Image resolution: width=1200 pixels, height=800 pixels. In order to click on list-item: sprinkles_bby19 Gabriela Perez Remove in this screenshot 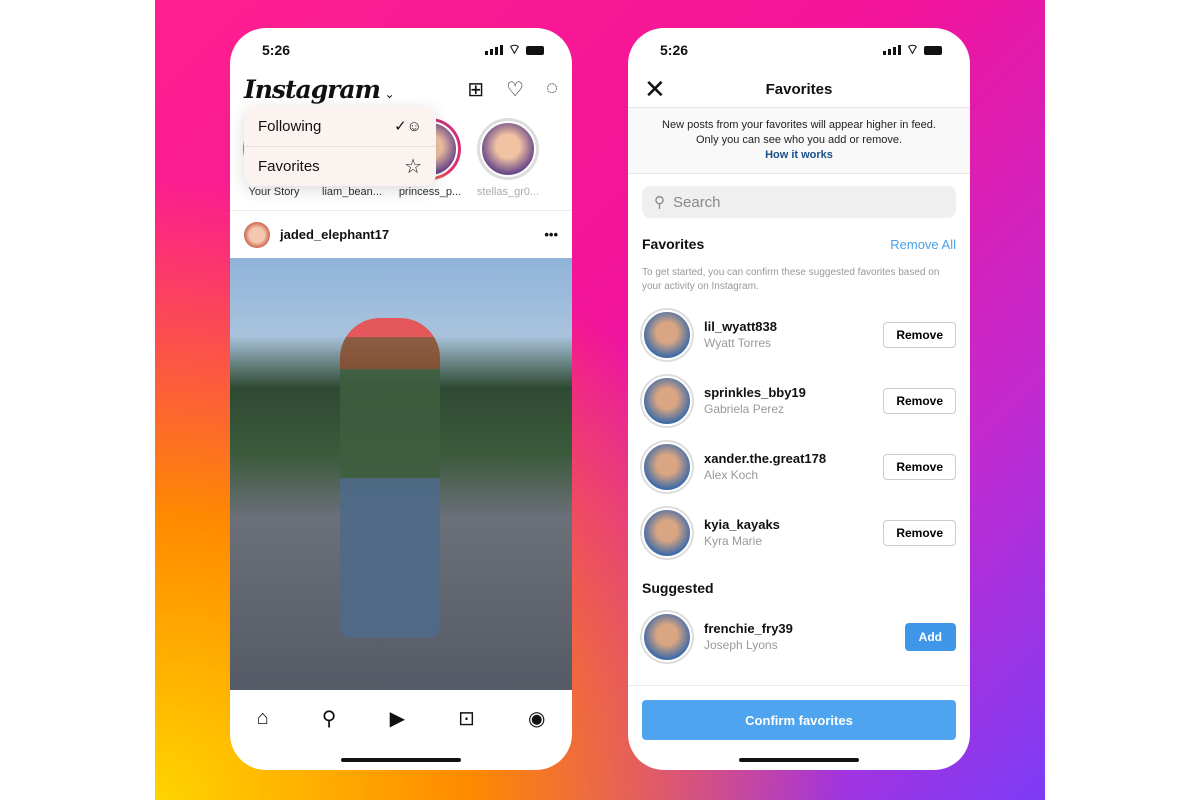, I will do `click(799, 401)`.